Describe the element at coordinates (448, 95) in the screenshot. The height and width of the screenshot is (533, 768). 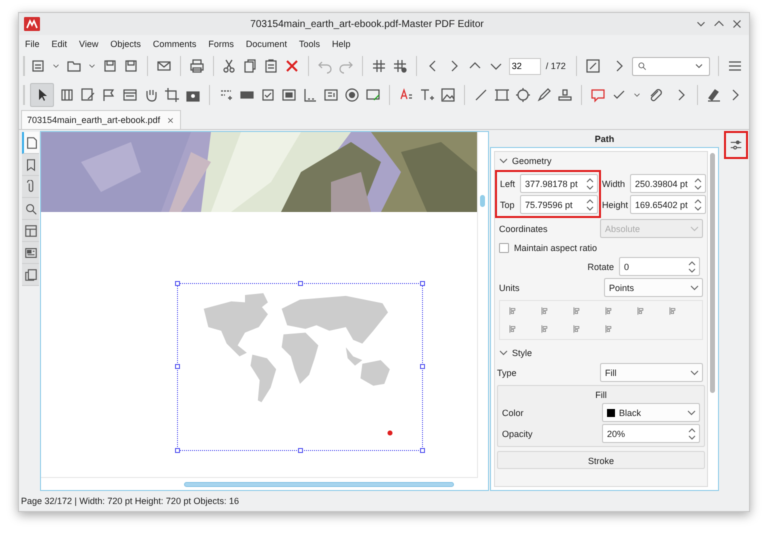
I see `image-icon` at that location.